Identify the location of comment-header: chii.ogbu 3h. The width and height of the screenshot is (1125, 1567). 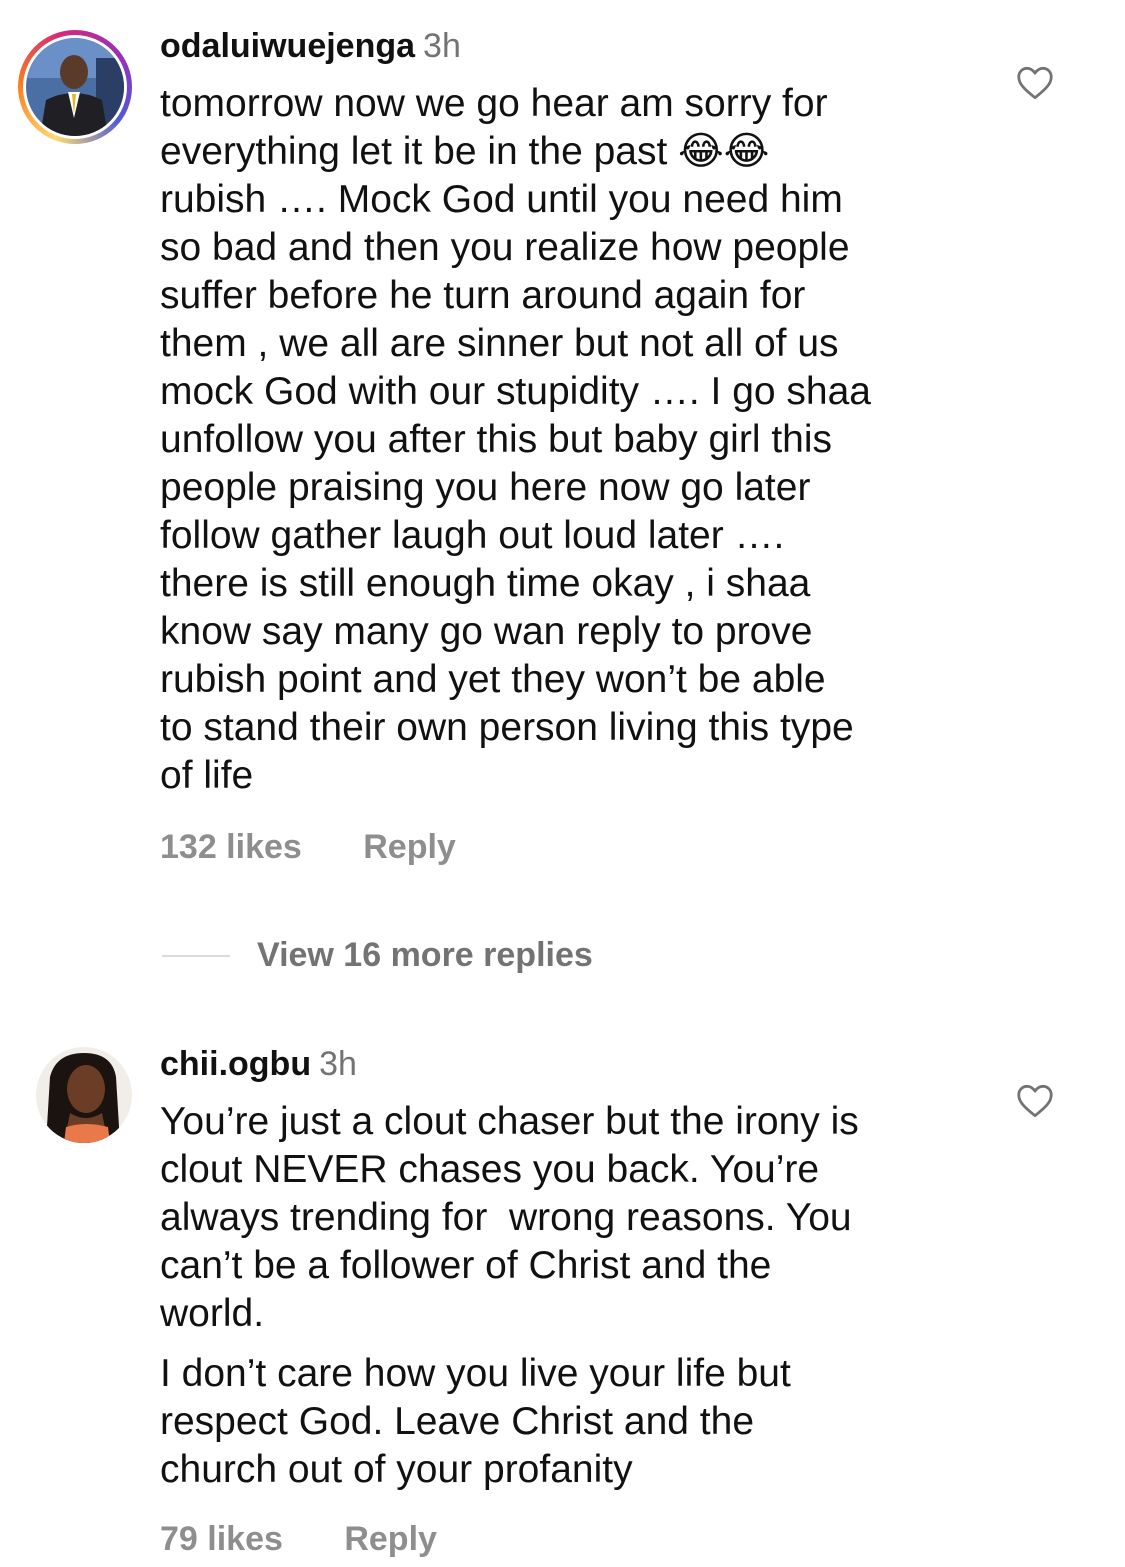
(258, 1064).